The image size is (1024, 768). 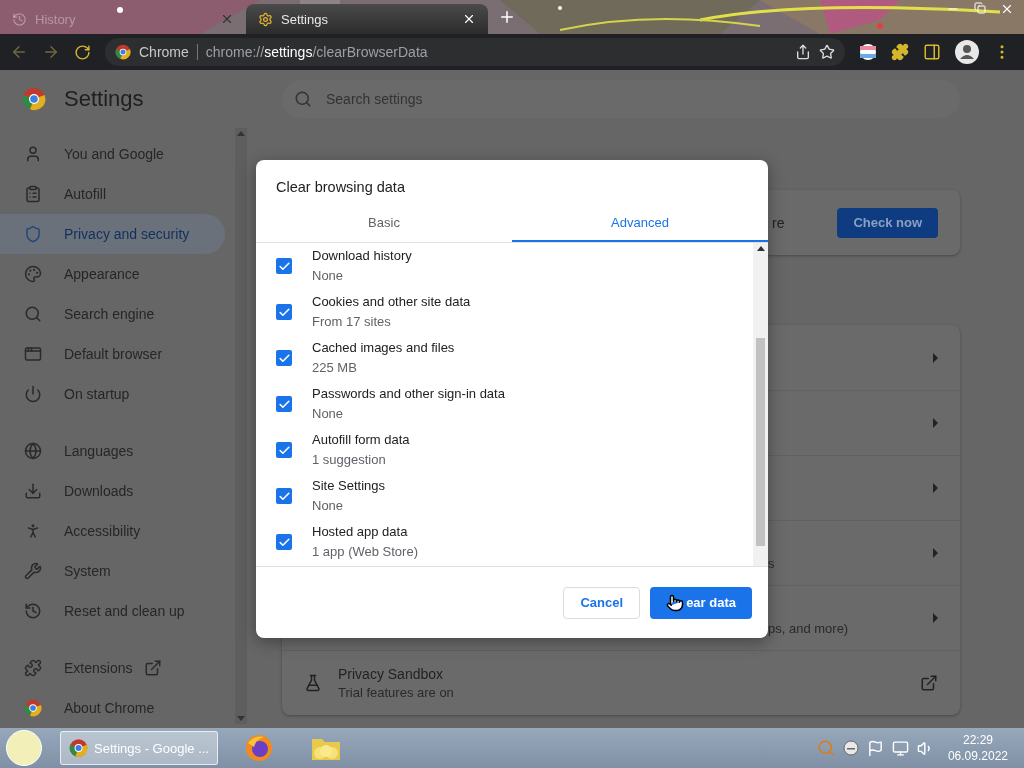 I want to click on item-label: Hosted app data, so click(x=360, y=532).